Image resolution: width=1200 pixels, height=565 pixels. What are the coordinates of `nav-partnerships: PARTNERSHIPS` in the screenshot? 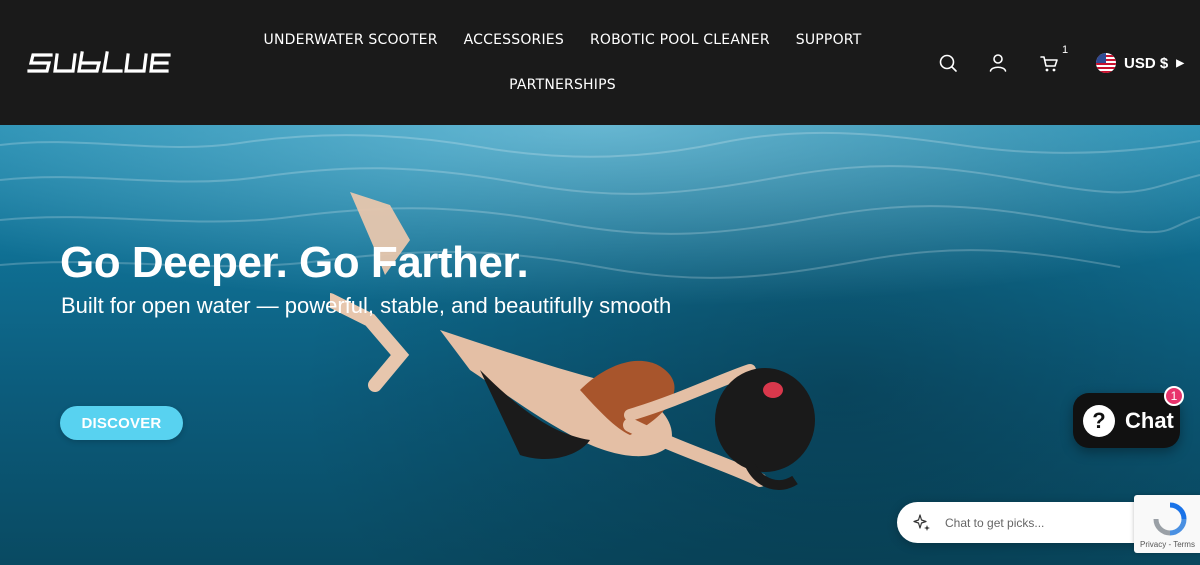 It's located at (562, 85).